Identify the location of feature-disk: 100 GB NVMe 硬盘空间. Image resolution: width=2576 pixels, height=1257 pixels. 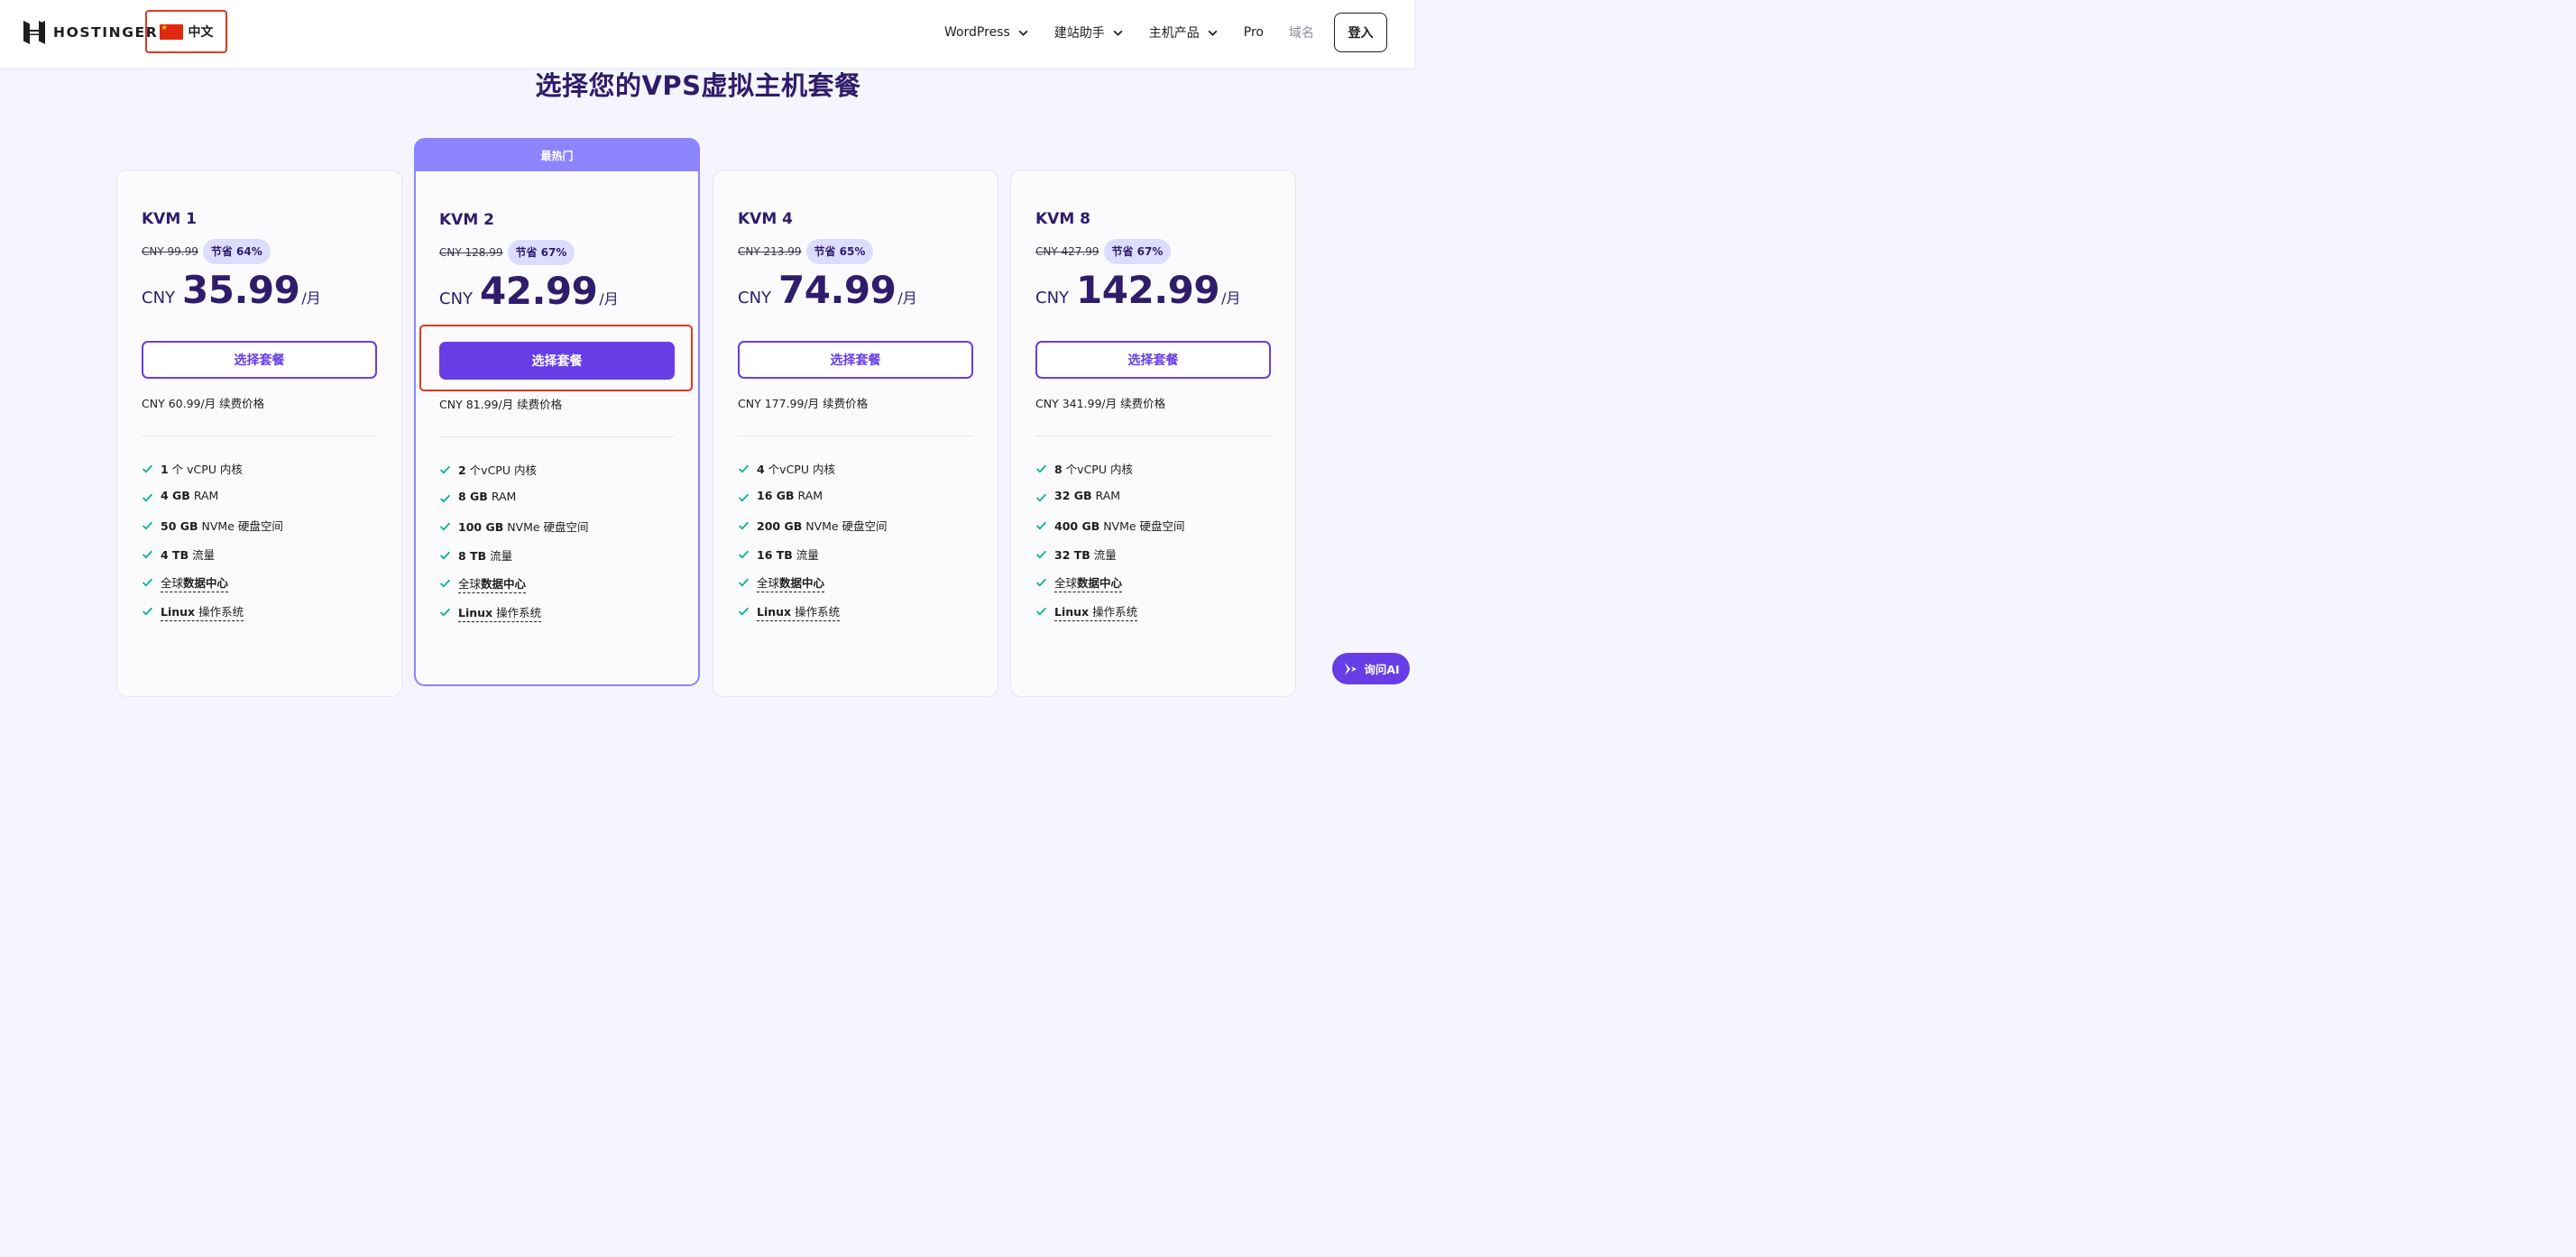
(514, 532).